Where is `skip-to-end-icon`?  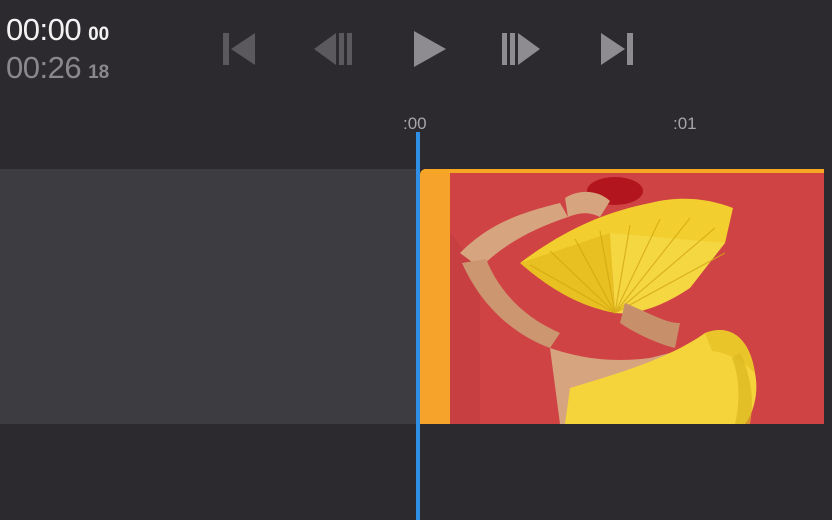
skip-to-end-icon is located at coordinates (617, 49).